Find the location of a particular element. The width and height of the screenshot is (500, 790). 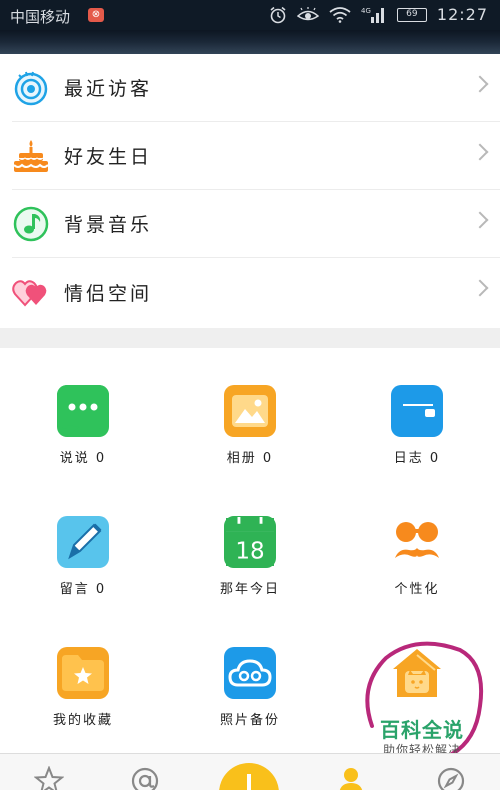

grid-item-label: 说说 0 is located at coordinates (83, 458).